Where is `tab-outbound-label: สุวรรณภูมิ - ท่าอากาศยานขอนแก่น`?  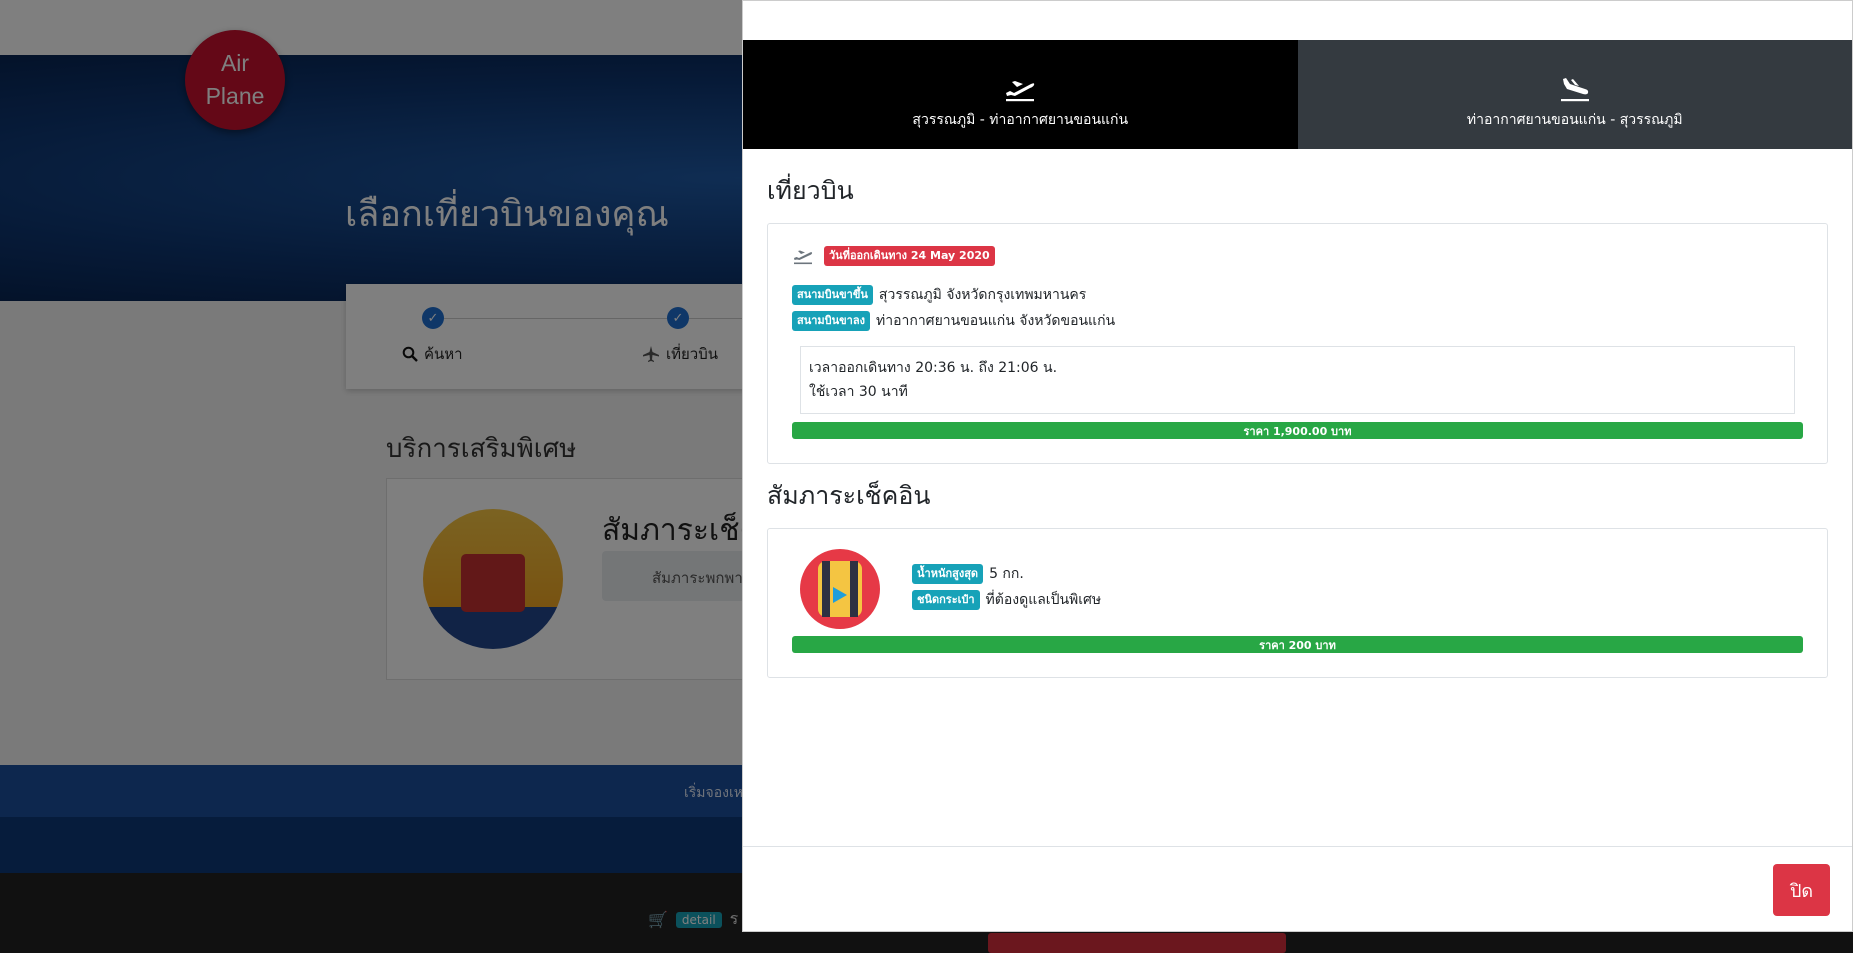
tab-outbound-label: สุวรรณภูมิ - ท่าอากาศยานขอนแก่น is located at coordinates (1020, 119).